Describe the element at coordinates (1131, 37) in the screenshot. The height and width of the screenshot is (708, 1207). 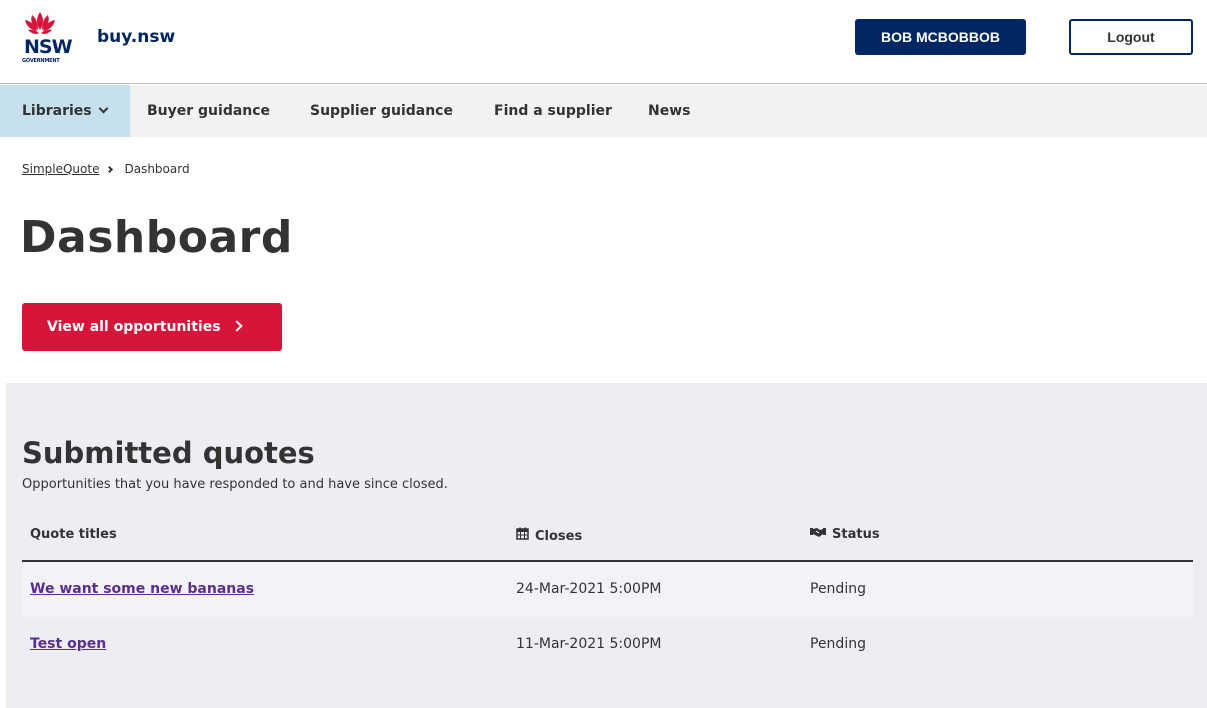
I see `logout-button: Logout` at that location.